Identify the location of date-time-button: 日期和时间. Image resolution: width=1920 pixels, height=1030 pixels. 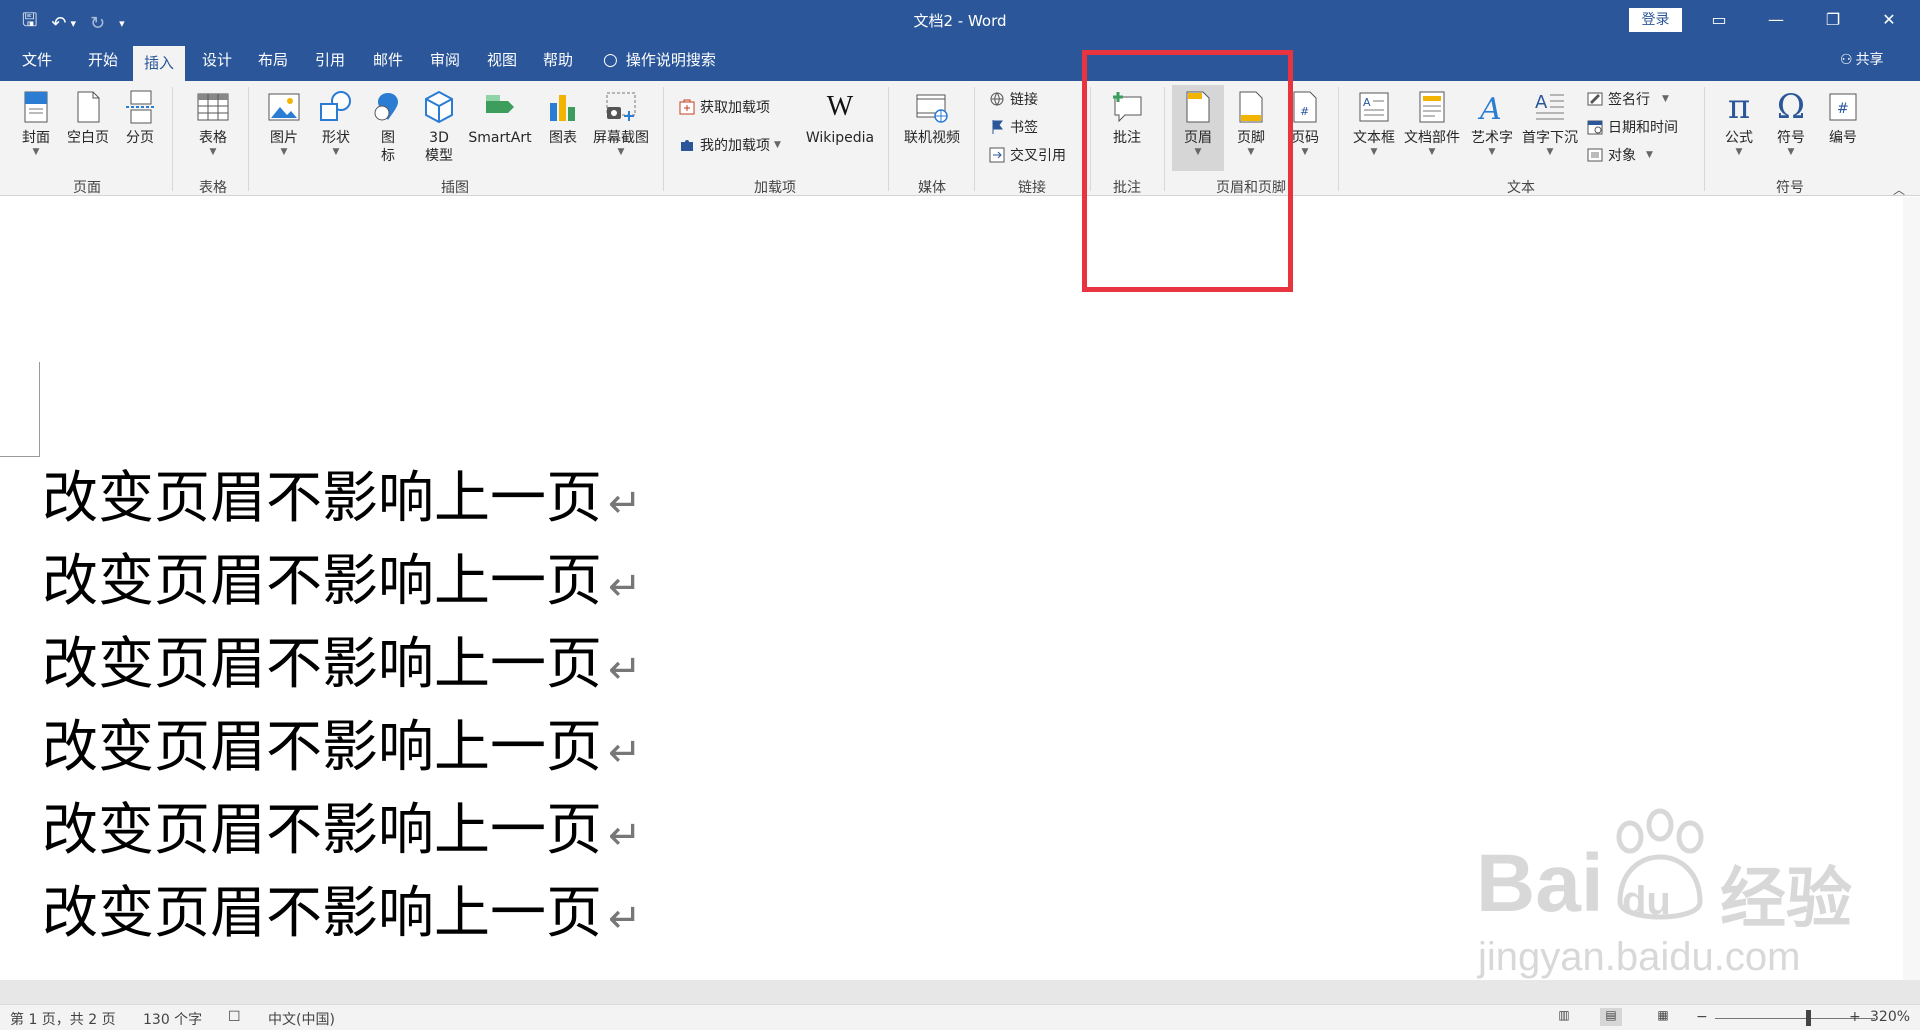
(1632, 127).